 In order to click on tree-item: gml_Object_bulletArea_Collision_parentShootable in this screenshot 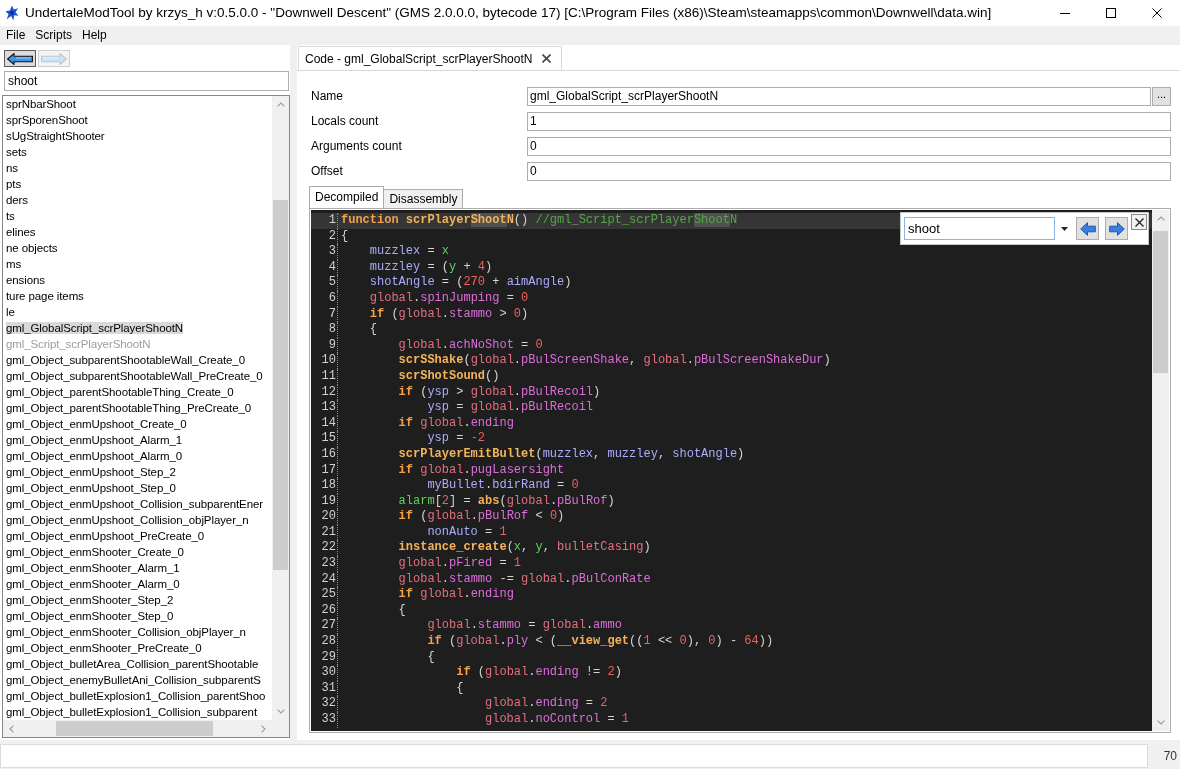, I will do `click(132, 664)`.